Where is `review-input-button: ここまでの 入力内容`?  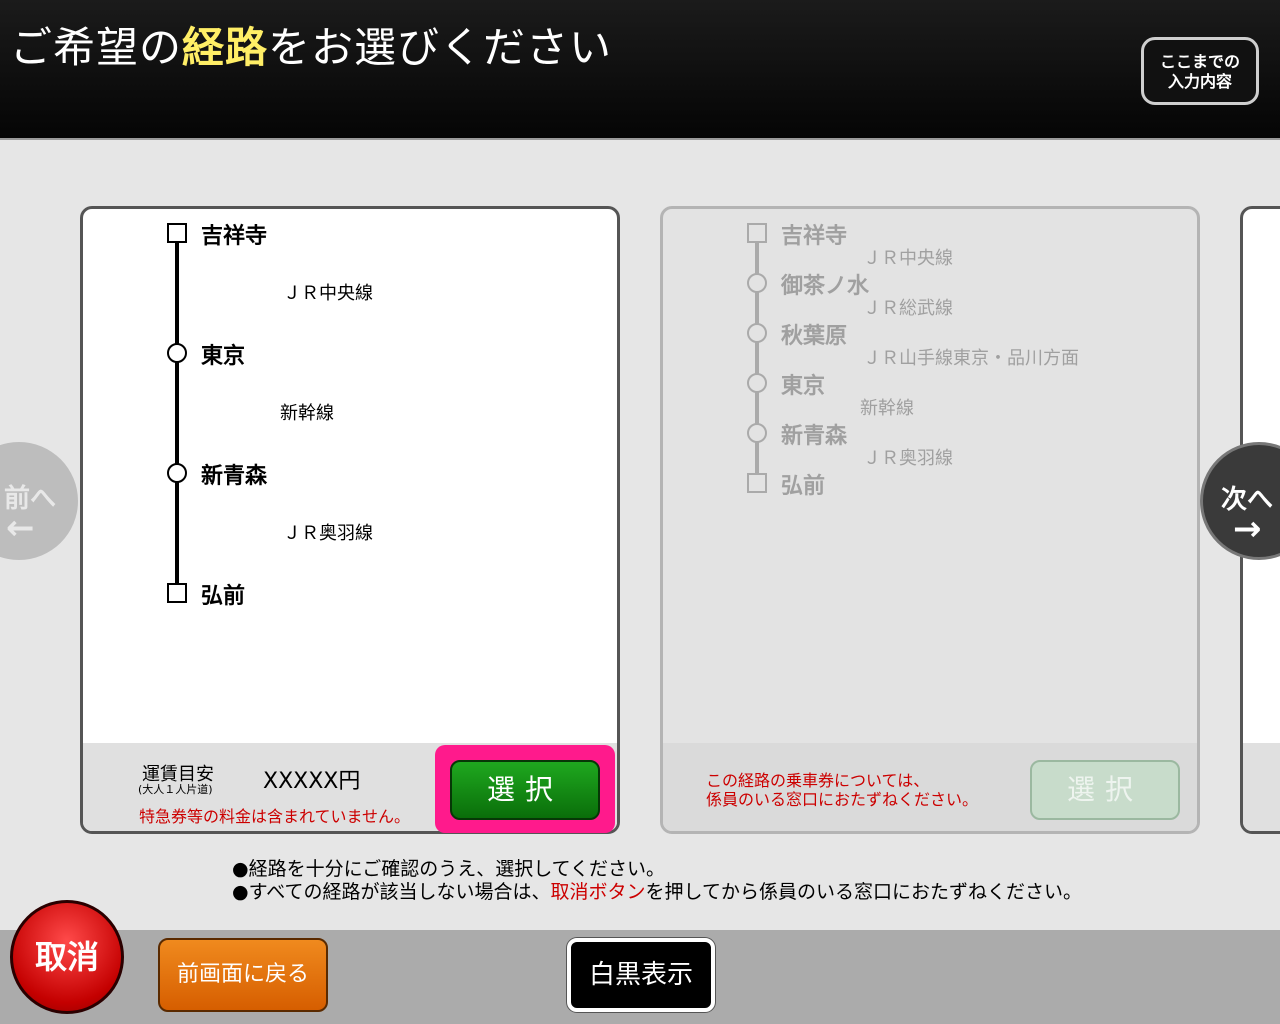
review-input-button: ここまでの 入力内容 is located at coordinates (1200, 71).